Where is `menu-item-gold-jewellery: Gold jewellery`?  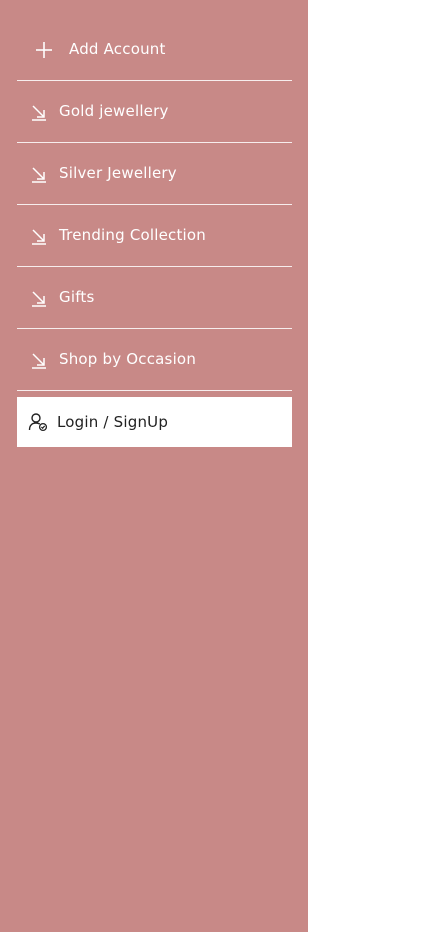
menu-item-gold-jewellery: Gold jewellery is located at coordinates (154, 112).